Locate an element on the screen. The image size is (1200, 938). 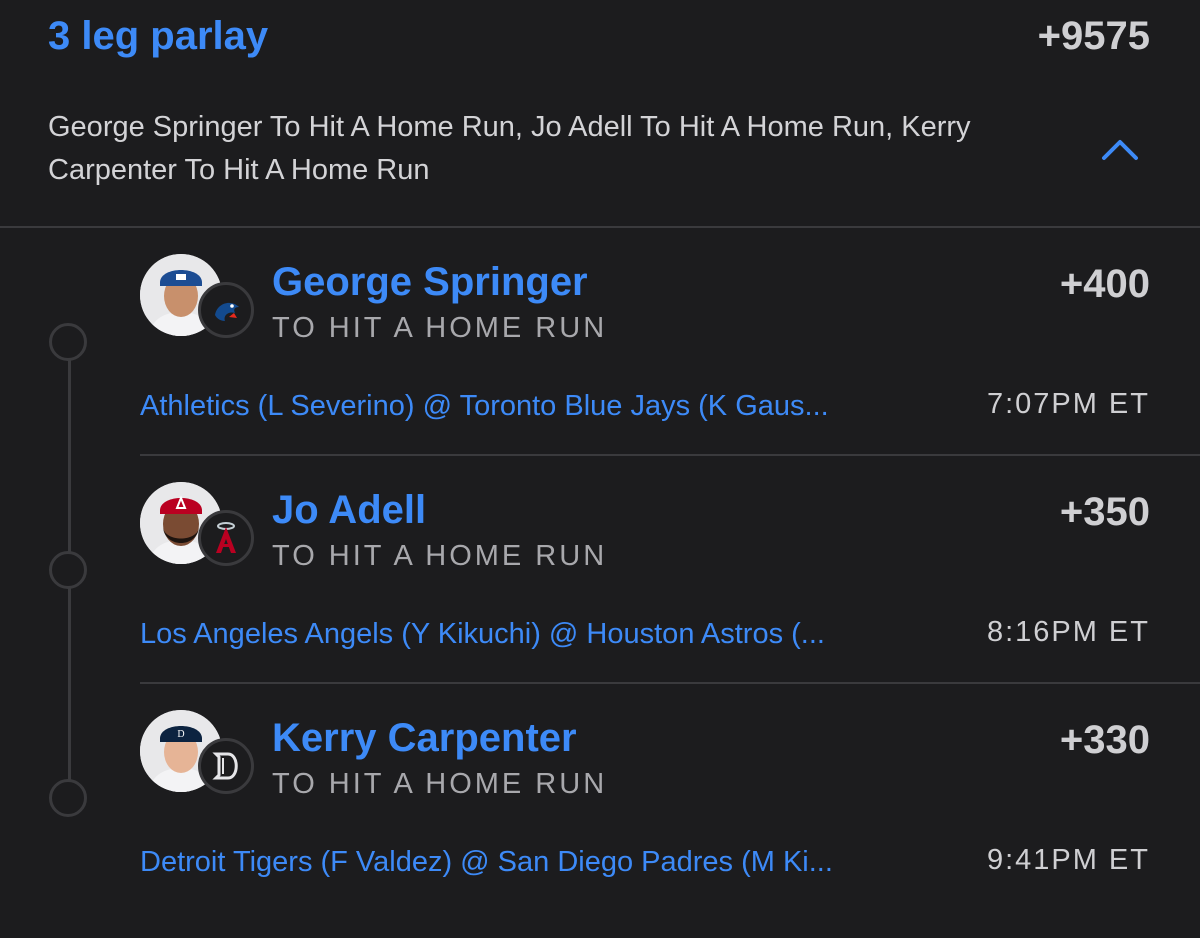
game-time: 9:41PM ET is located at coordinates (1068, 860).